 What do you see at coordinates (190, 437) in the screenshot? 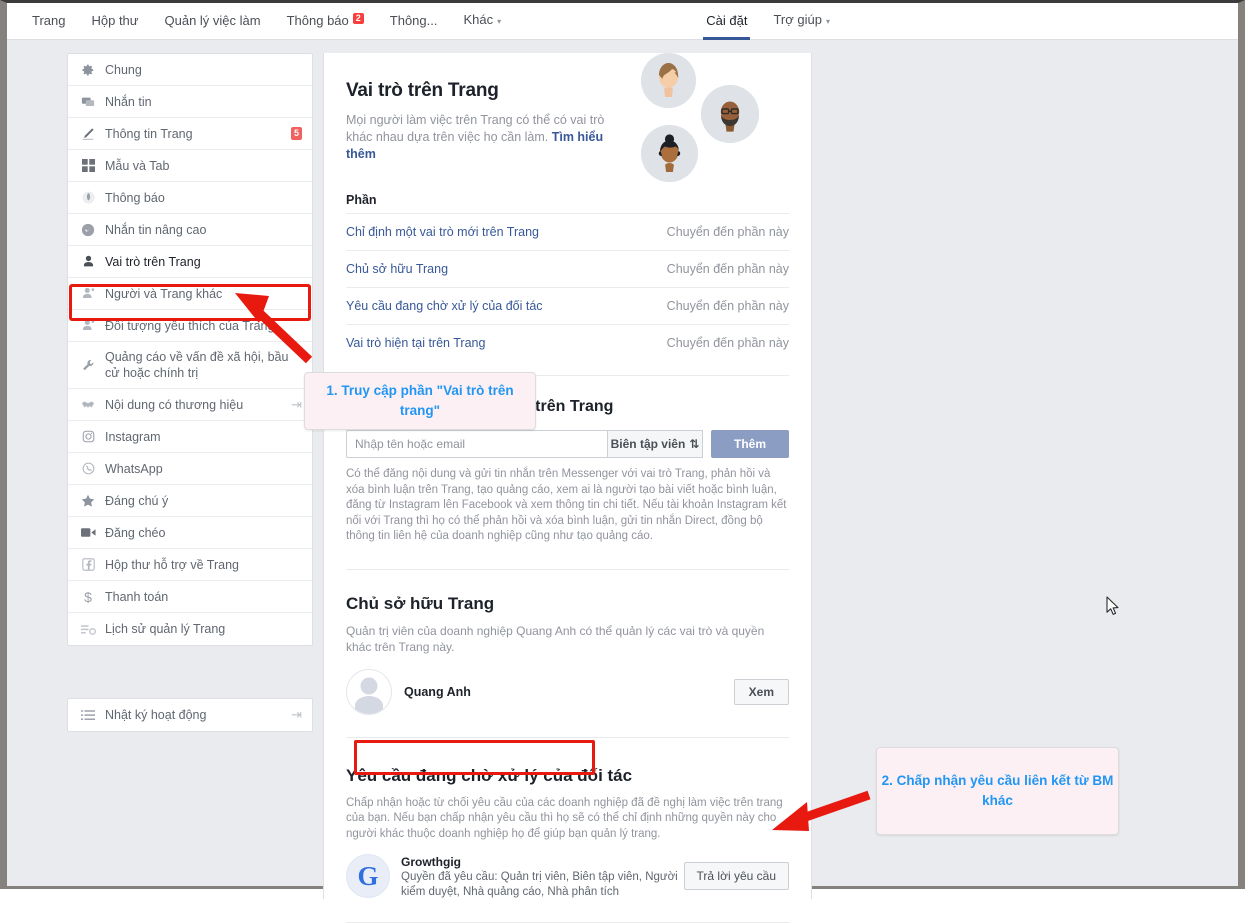
I see `sidebar-item-instagram: Instagram` at bounding box center [190, 437].